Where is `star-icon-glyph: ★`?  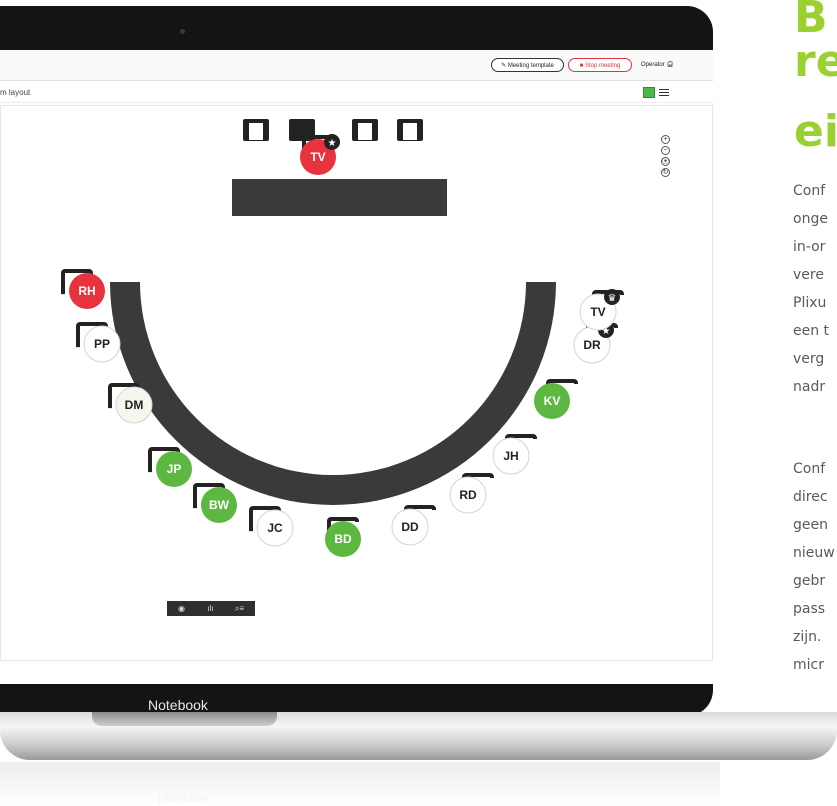
star-icon-glyph: ★ is located at coordinates (332, 143).